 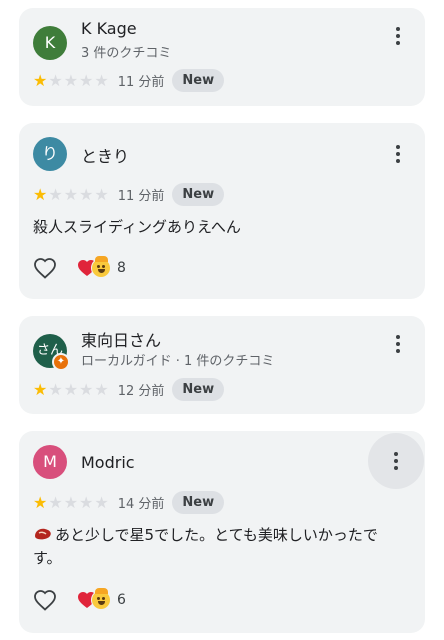 What do you see at coordinates (137, 227) in the screenshot?
I see `review-text: 殺人スライディングありえへん` at bounding box center [137, 227].